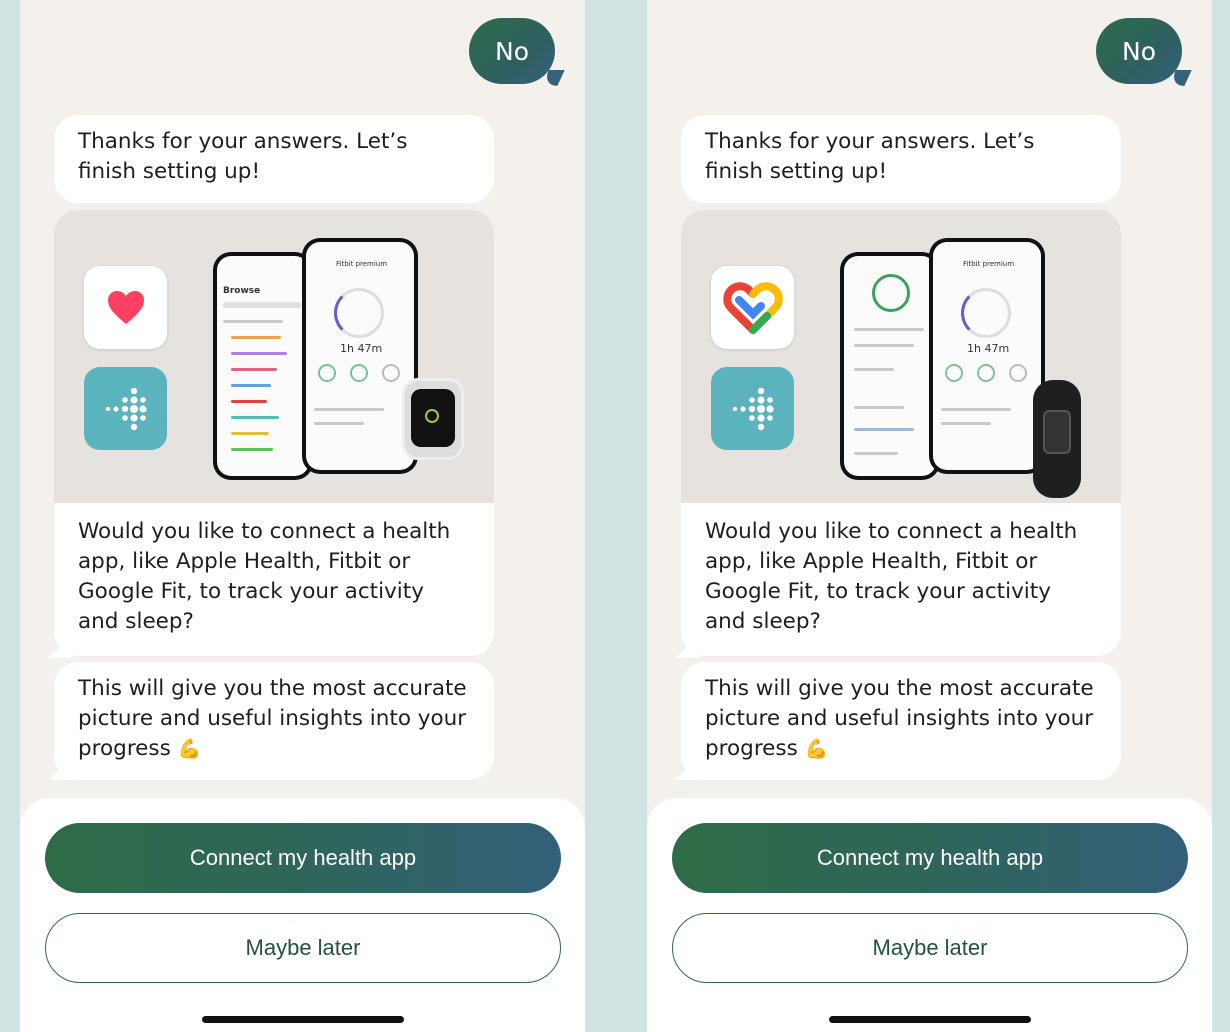 The height and width of the screenshot is (1032, 1230). I want to click on smartwatch-device, so click(433, 419).